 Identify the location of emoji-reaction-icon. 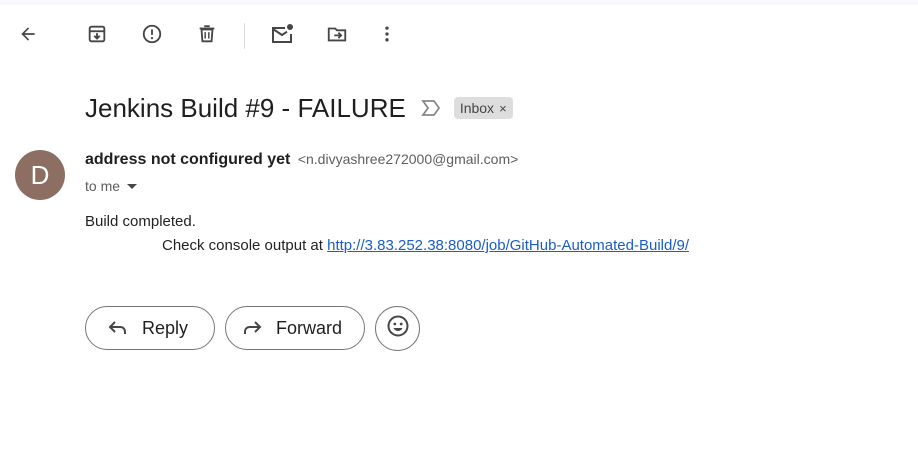
(398, 328).